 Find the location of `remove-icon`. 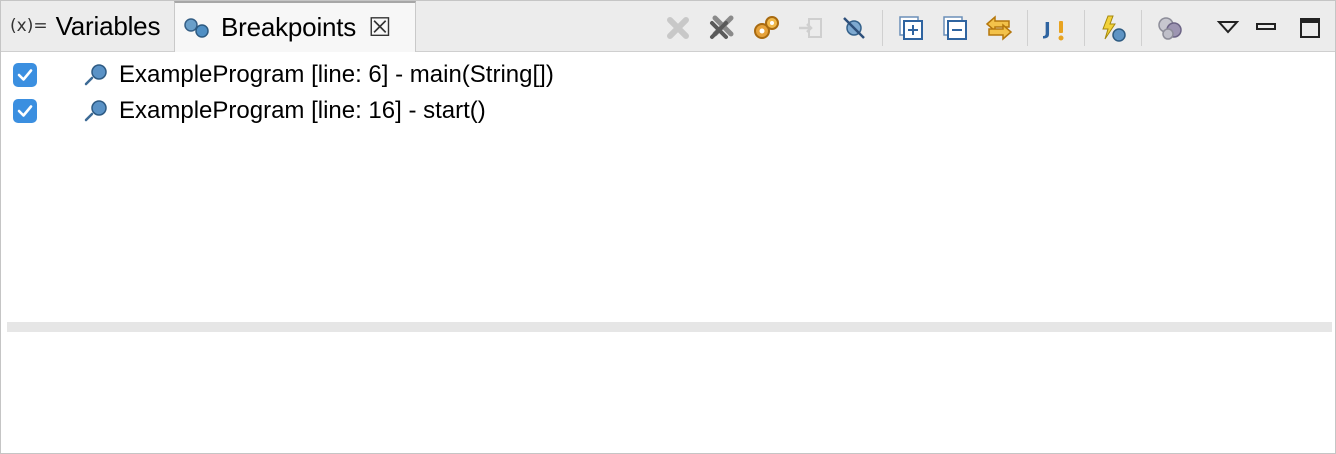

remove-icon is located at coordinates (678, 28).